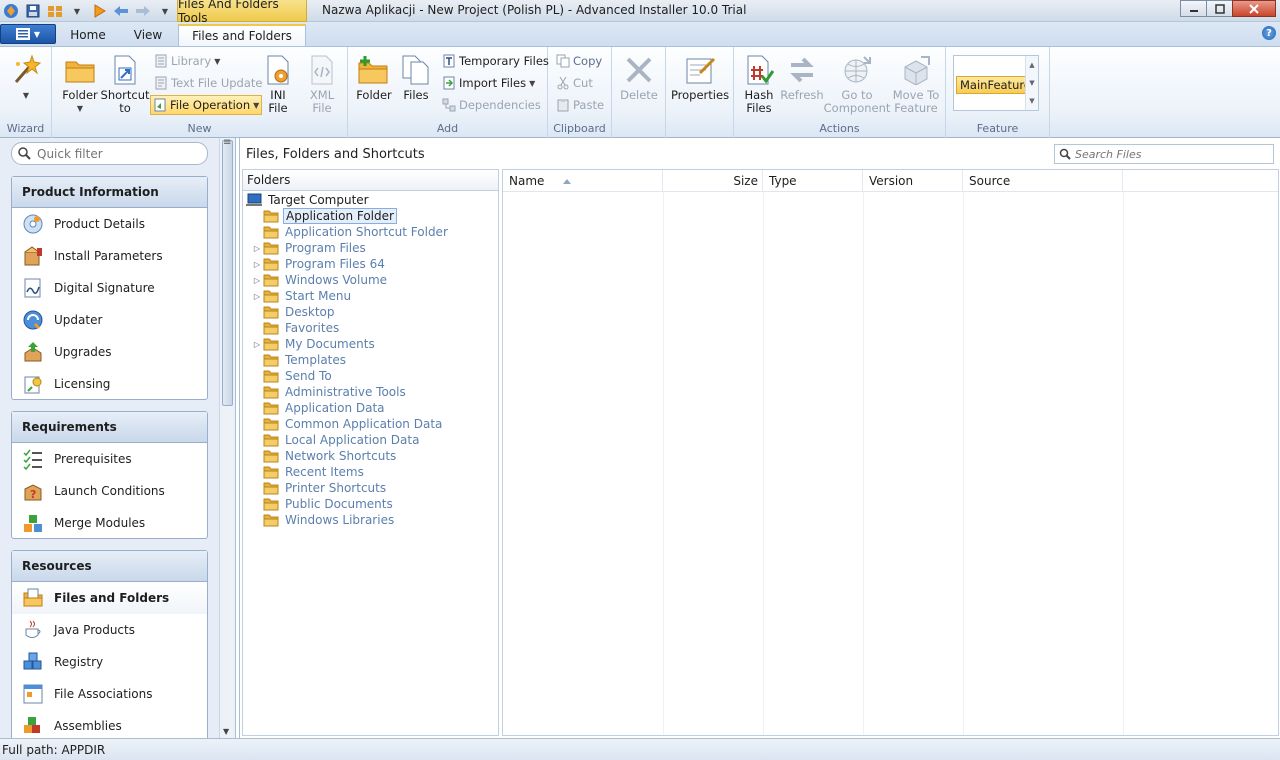  Describe the element at coordinates (309, 248) in the screenshot. I see `tree-item: ▷ Program Files` at that location.